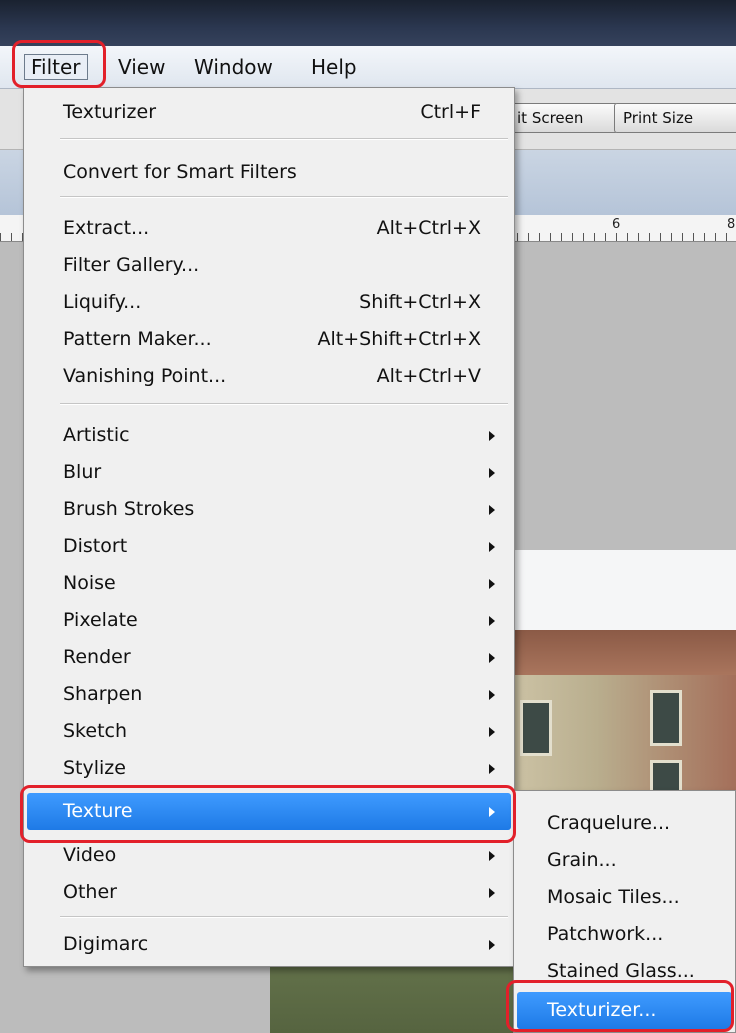 This screenshot has width=736, height=1033. I want to click on highlight-filter-ring, so click(59, 64).